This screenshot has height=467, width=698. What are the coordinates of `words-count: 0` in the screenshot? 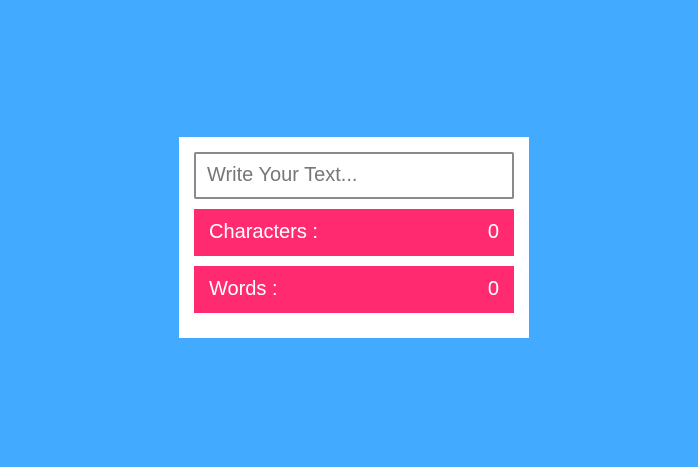 It's located at (493, 289).